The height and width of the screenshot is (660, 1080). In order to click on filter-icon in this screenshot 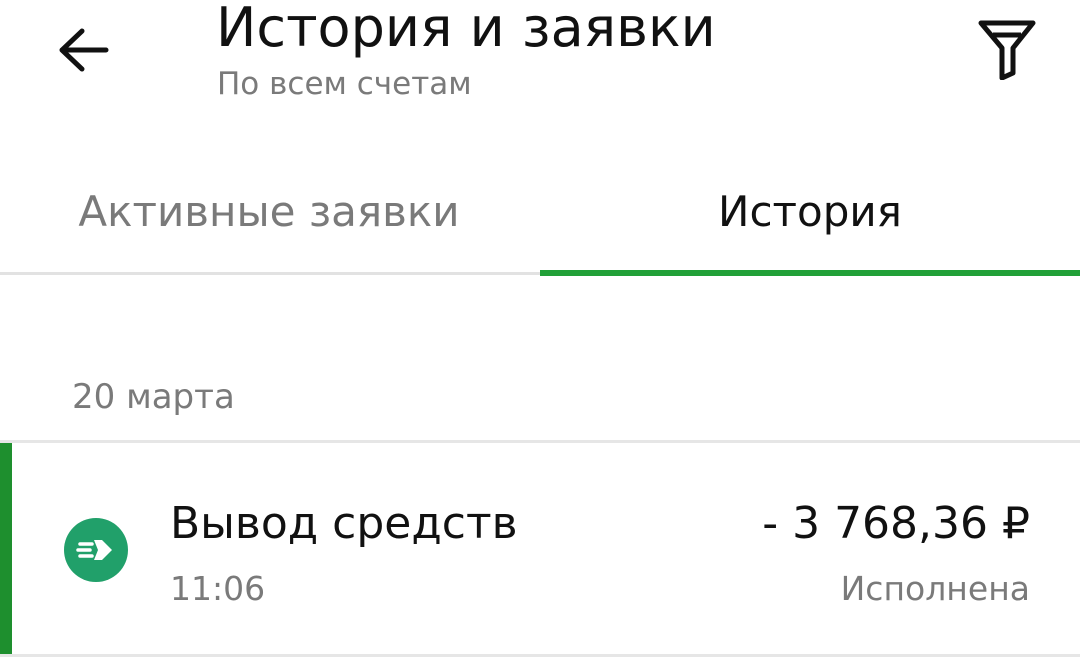, I will do `click(1007, 50)`.